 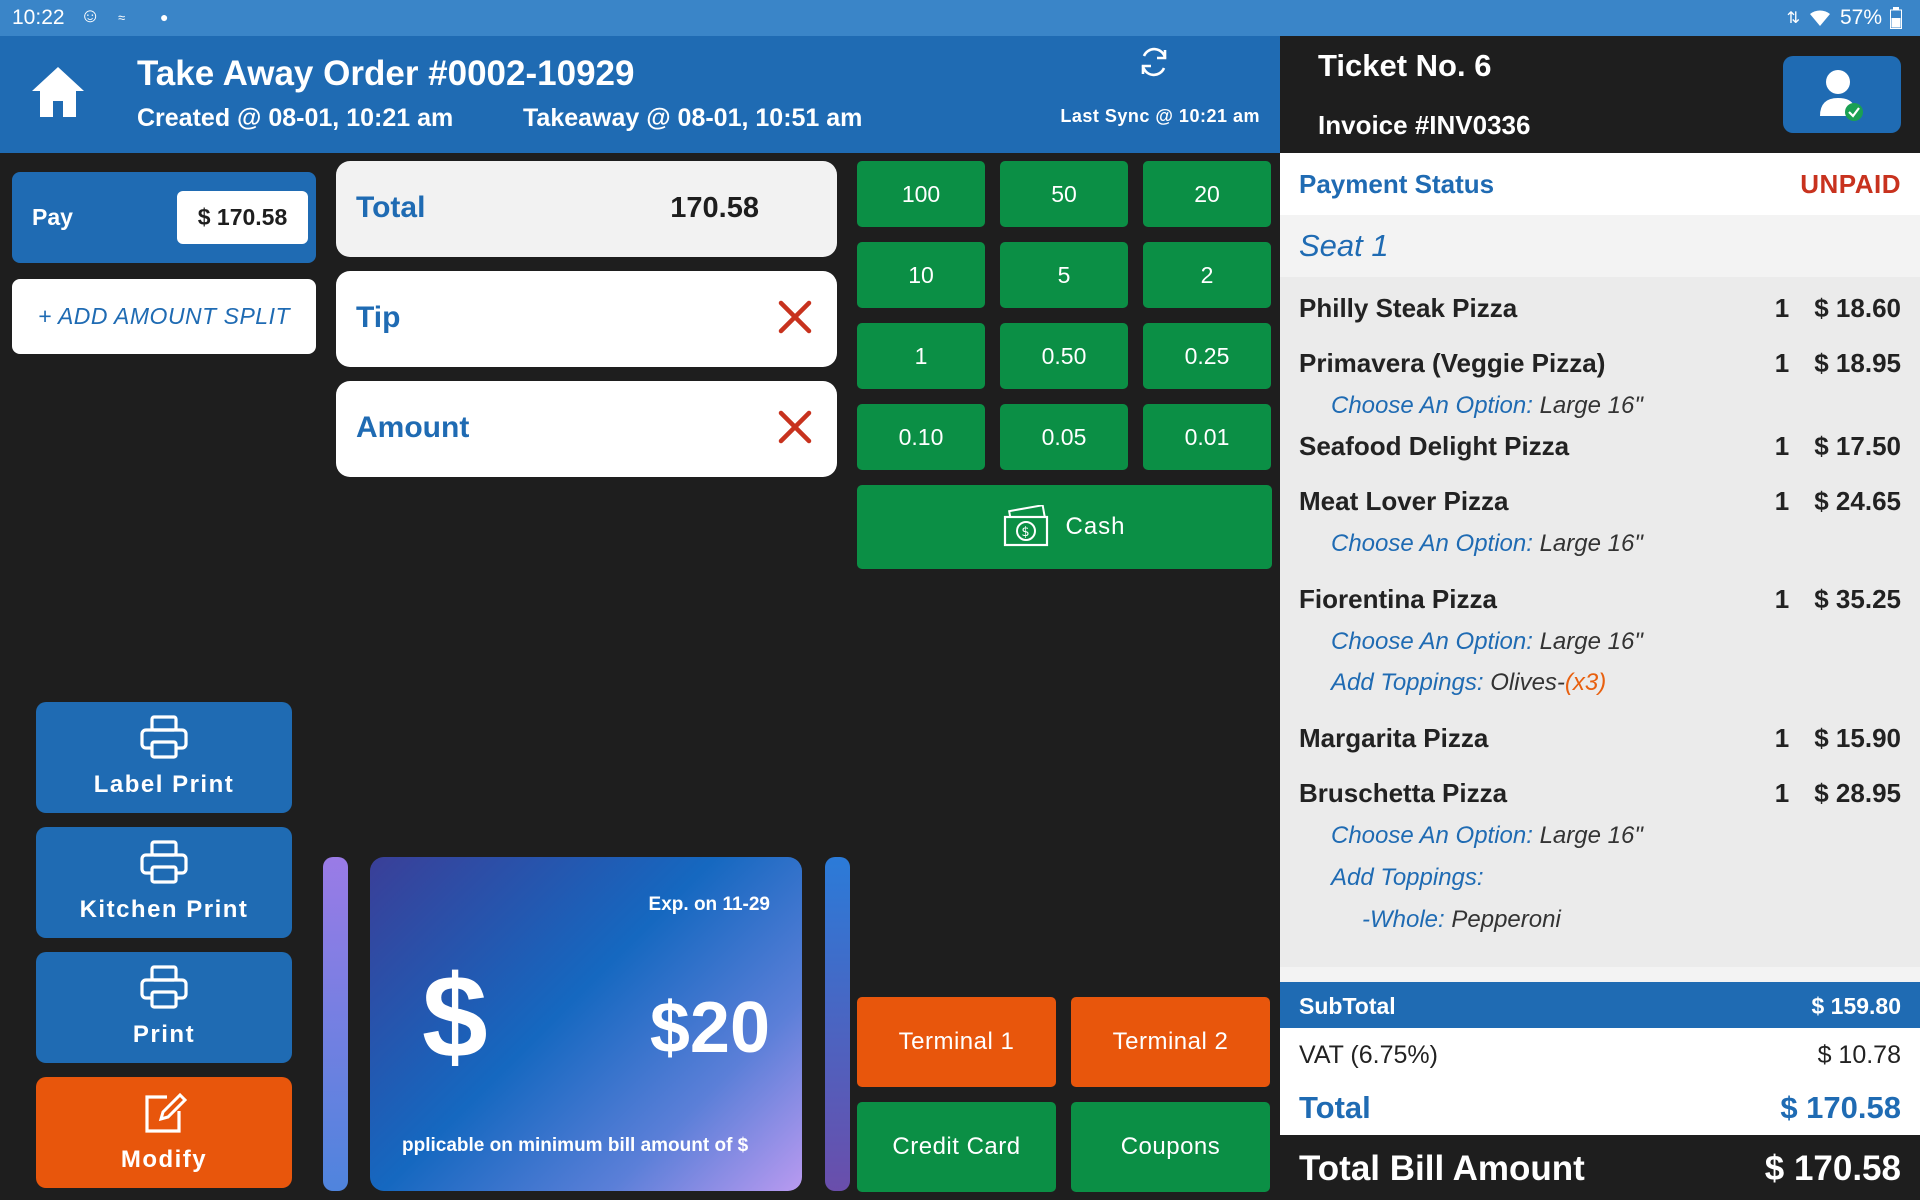 What do you see at coordinates (164, 1034) in the screenshot?
I see `print-label: Print` at bounding box center [164, 1034].